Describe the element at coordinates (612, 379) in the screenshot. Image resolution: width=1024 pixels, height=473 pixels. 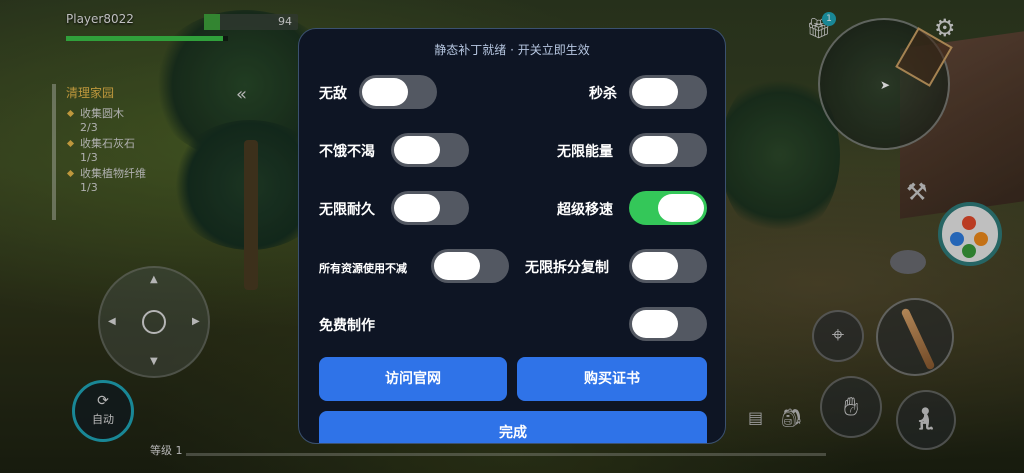
I see `buy-license-button: 购买证书` at that location.